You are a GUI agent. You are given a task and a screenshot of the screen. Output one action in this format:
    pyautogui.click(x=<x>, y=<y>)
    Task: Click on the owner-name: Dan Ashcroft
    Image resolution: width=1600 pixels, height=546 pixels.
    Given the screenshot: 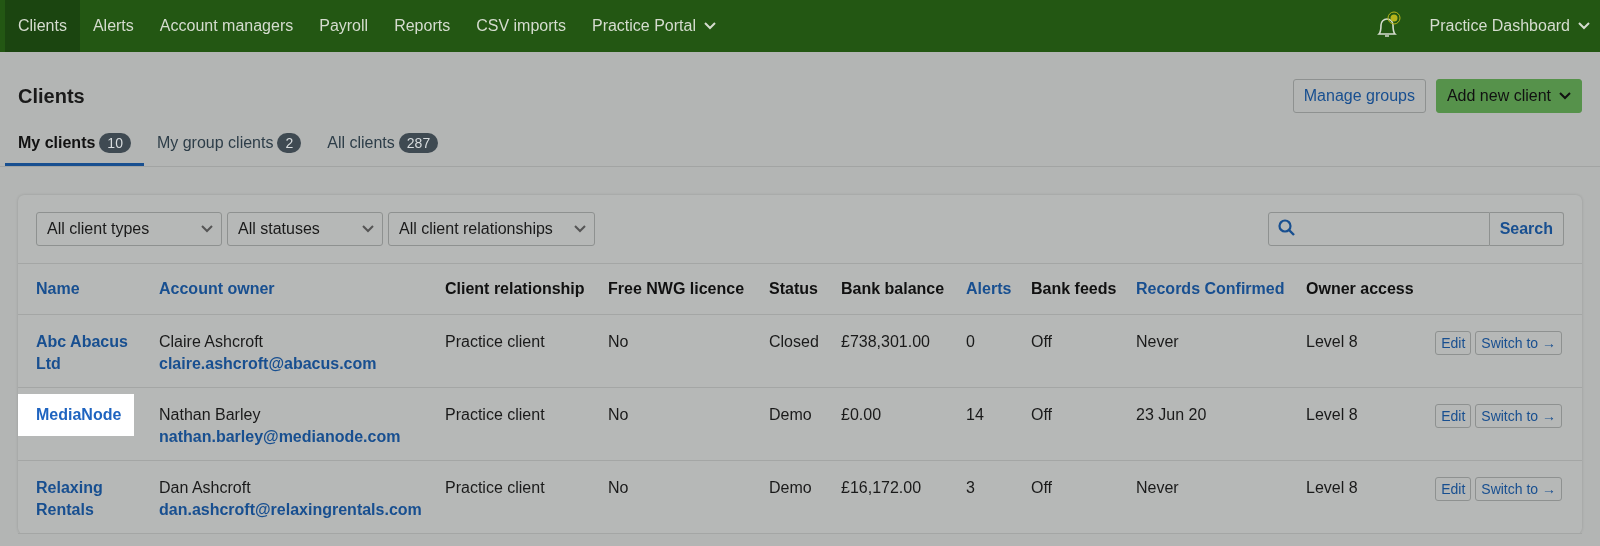 What is the action you would take?
    pyautogui.click(x=205, y=487)
    